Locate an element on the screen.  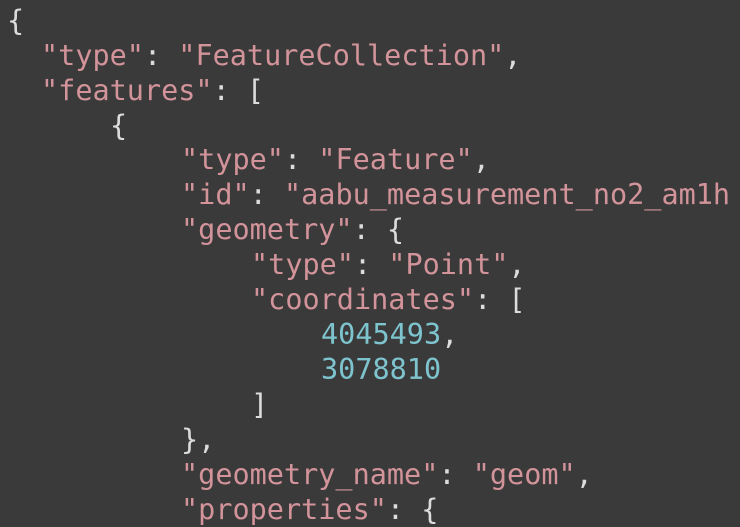
code-line: "type": "Feature", is located at coordinates (370, 159).